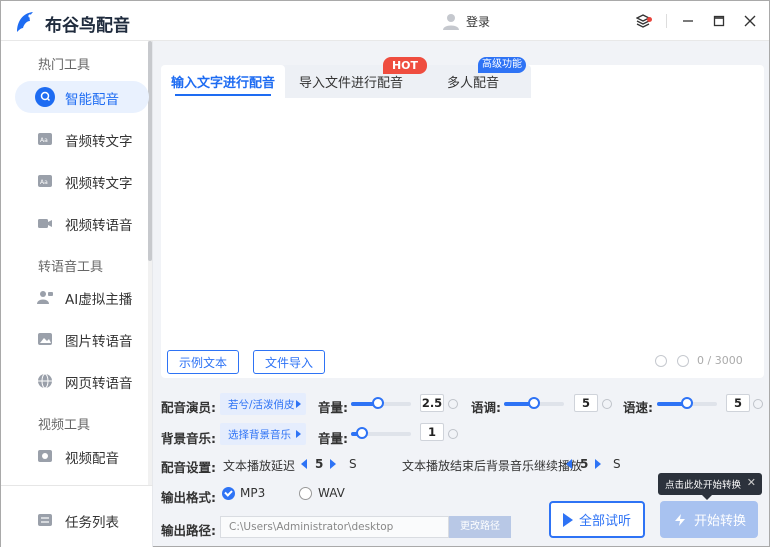 This screenshot has width=770, height=547. Describe the element at coordinates (607, 404) in the screenshot. I see `reset-pitch-icon` at that location.